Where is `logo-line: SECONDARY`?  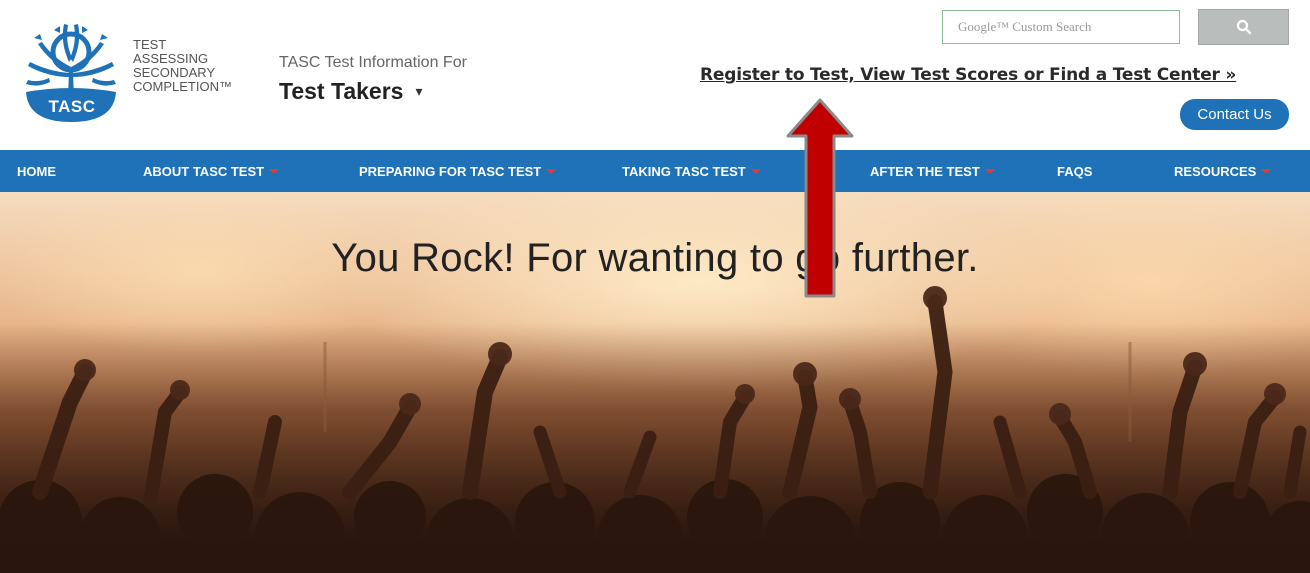
logo-line: SECONDARY is located at coordinates (174, 72).